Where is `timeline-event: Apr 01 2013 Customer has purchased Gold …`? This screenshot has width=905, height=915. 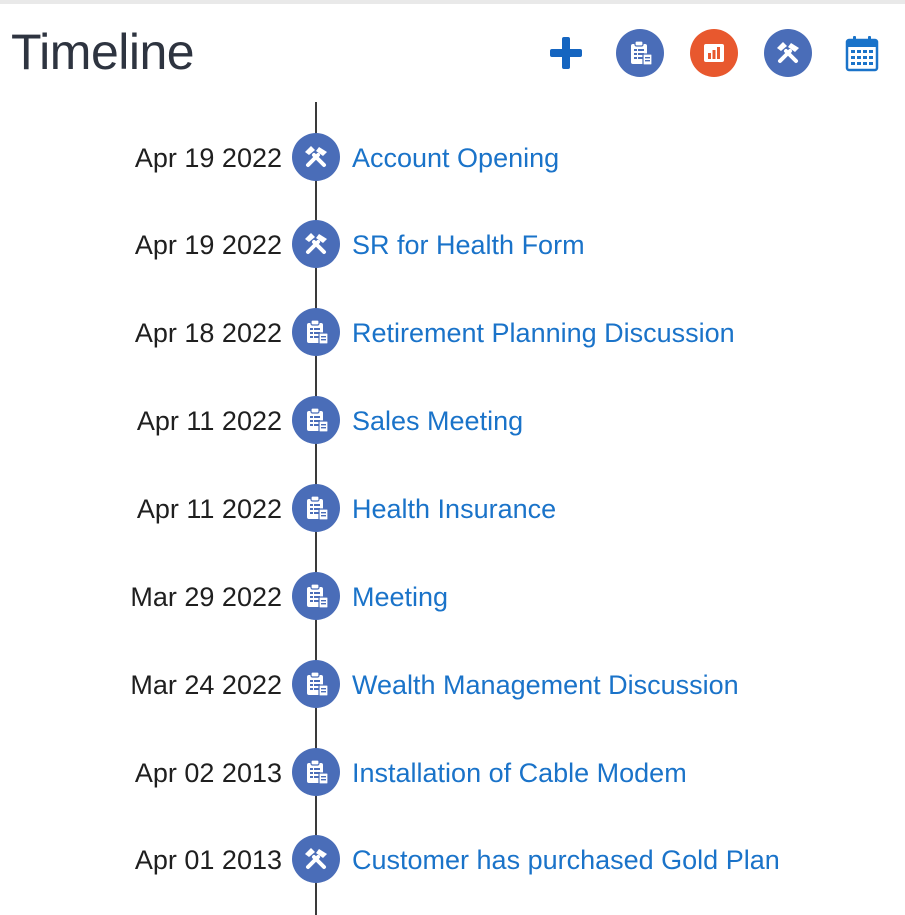
timeline-event: Apr 01 2013 Customer has purchased Gold … is located at coordinates (452, 860).